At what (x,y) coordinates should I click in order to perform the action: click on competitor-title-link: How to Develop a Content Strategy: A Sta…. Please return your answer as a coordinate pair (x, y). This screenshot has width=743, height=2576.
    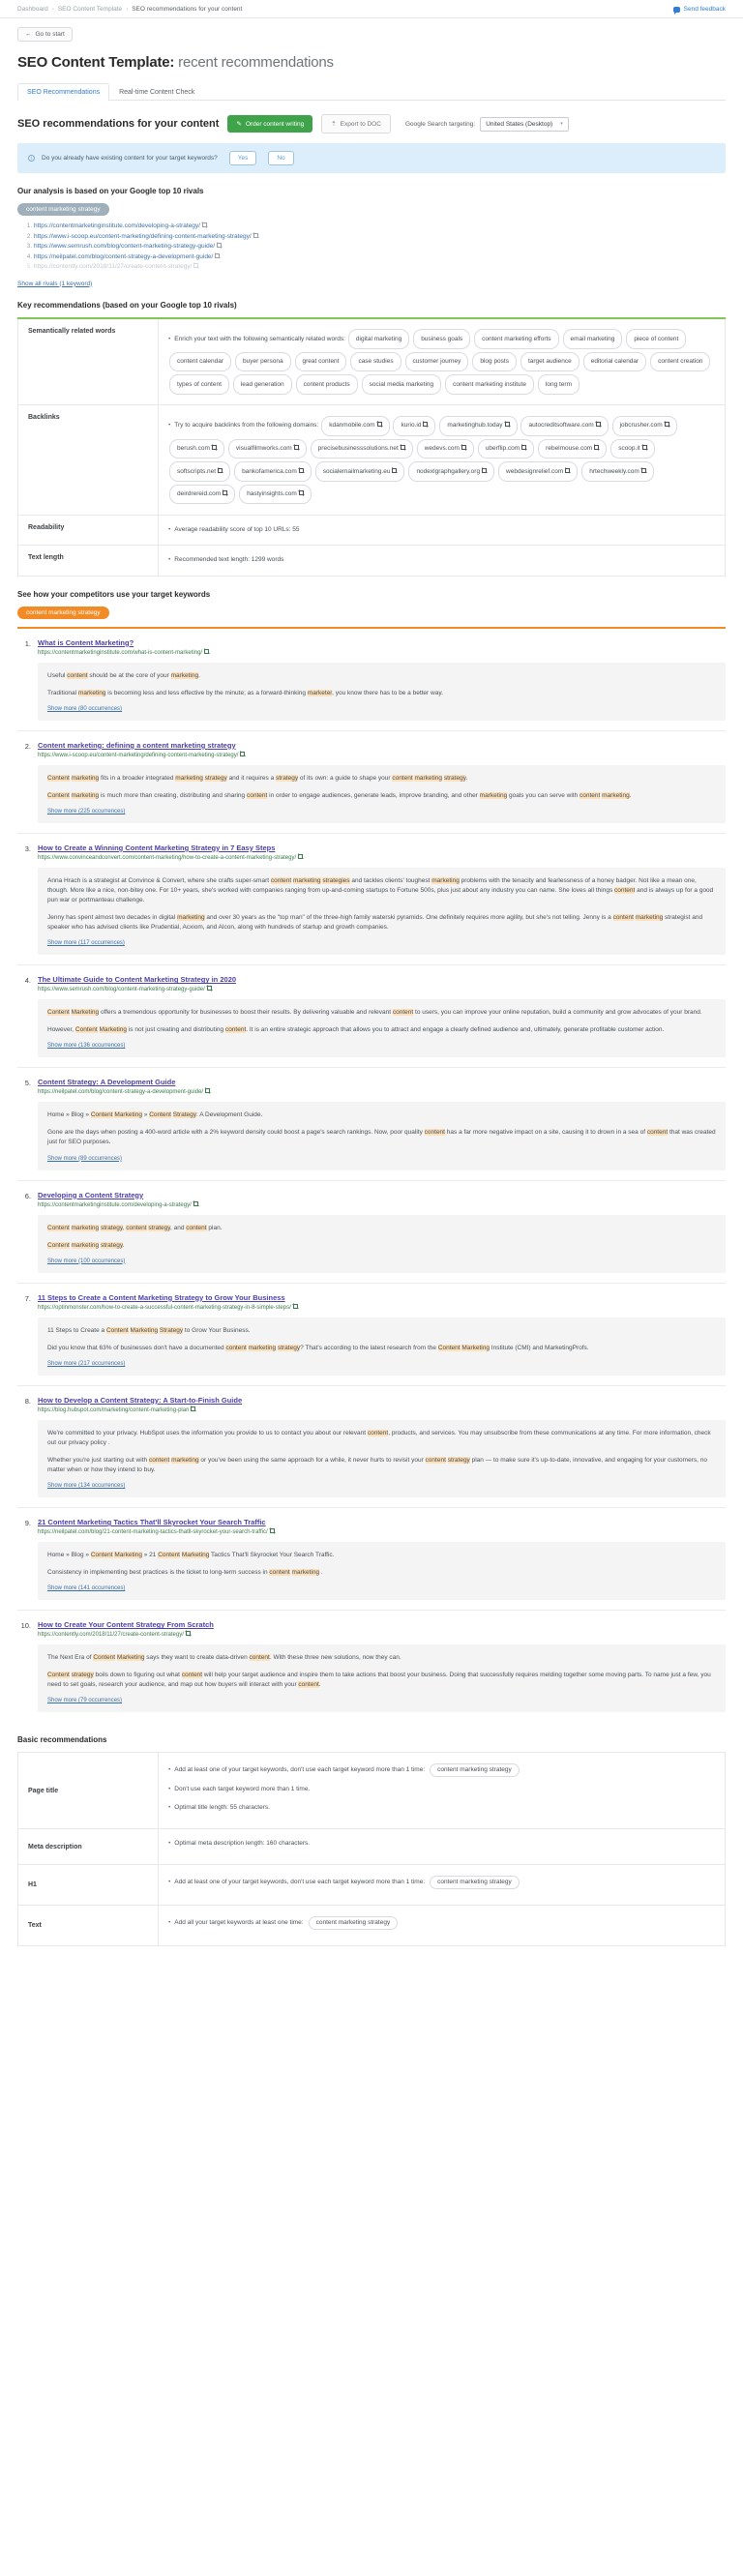
    Looking at the image, I should click on (140, 1400).